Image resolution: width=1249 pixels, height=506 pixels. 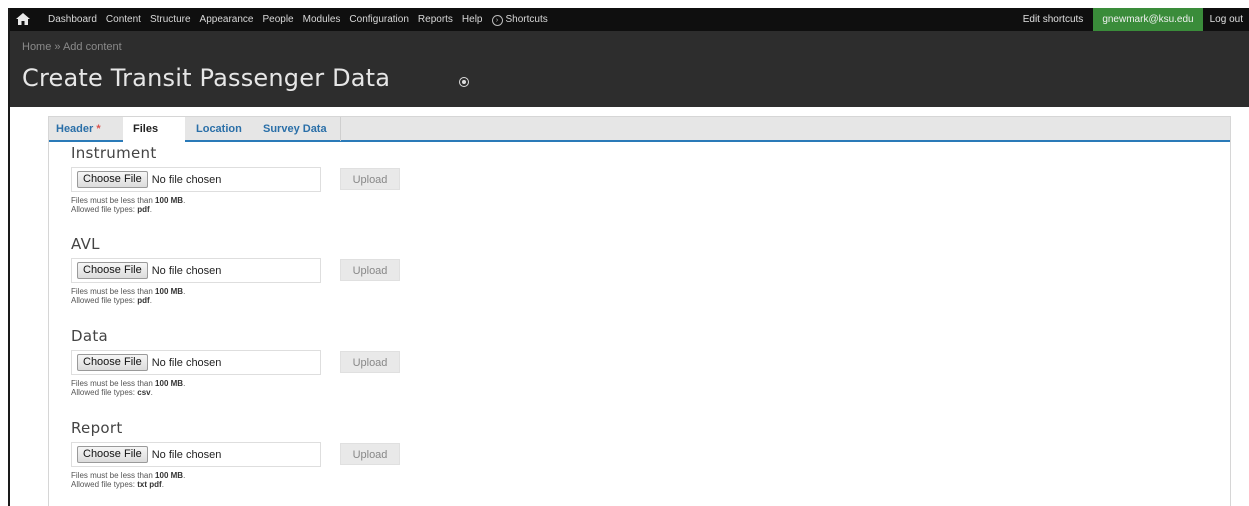 What do you see at coordinates (149, 484) in the screenshot?
I see `file-types-value: txt pdf` at bounding box center [149, 484].